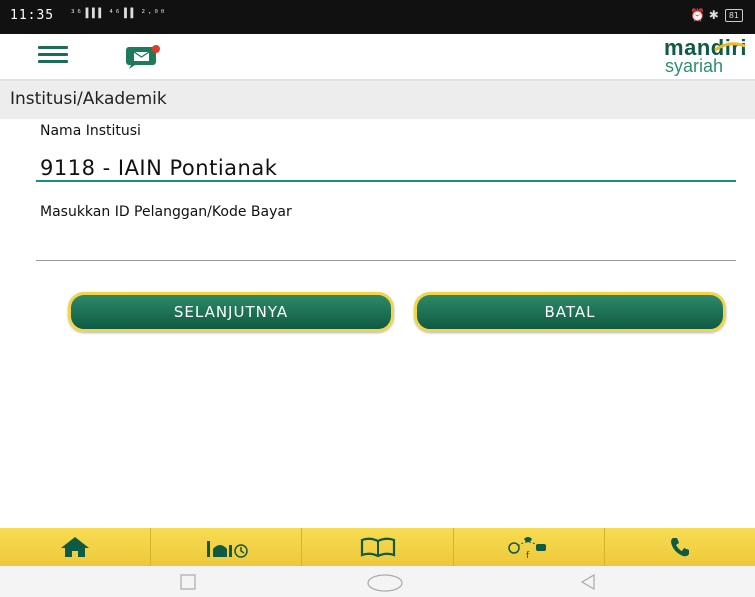 This screenshot has width=755, height=597. What do you see at coordinates (588, 582) in the screenshot?
I see `back-icon` at bounding box center [588, 582].